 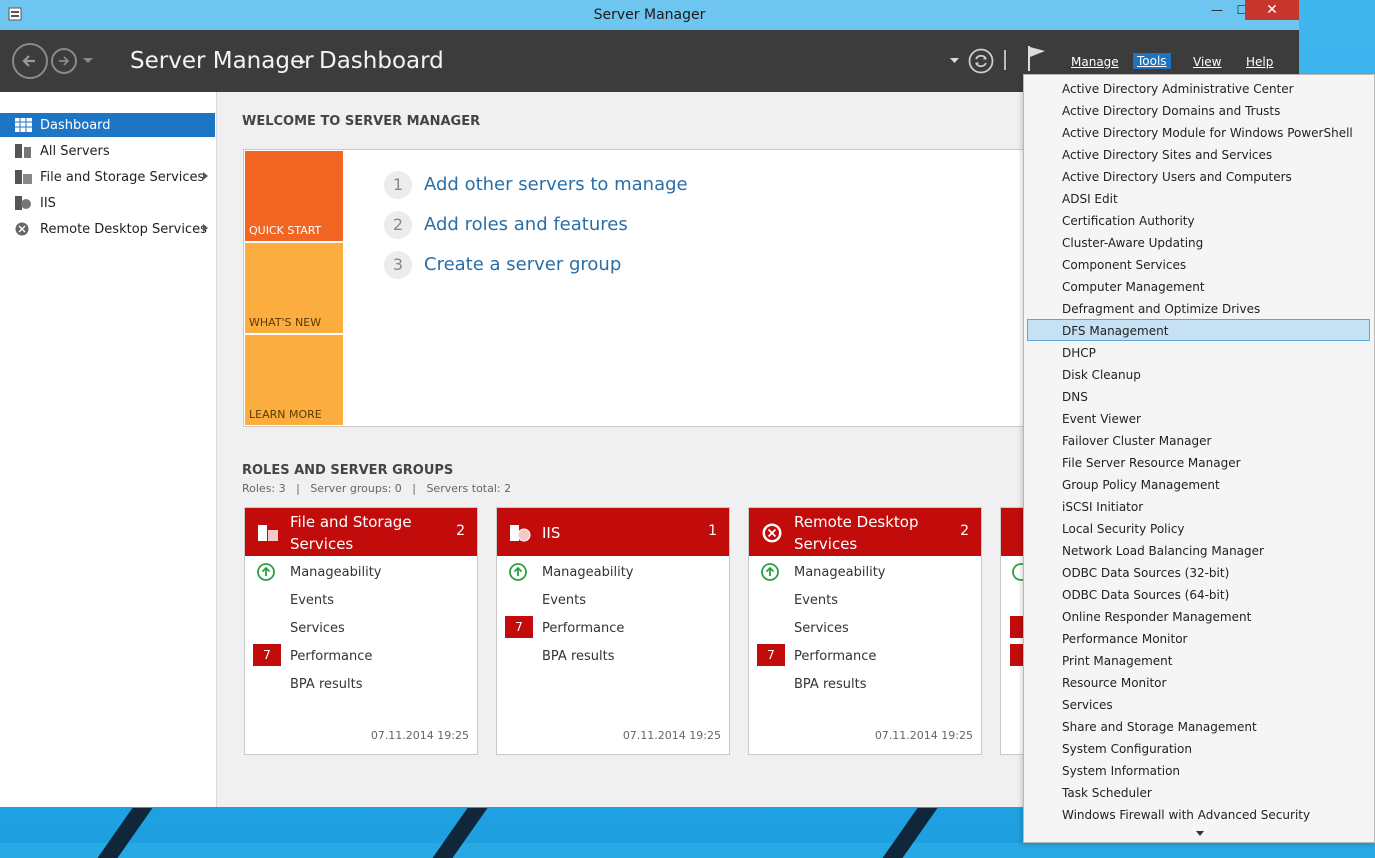 I want to click on tools-menu-item: Defragment and Optimize Drives, so click(x=1199, y=308).